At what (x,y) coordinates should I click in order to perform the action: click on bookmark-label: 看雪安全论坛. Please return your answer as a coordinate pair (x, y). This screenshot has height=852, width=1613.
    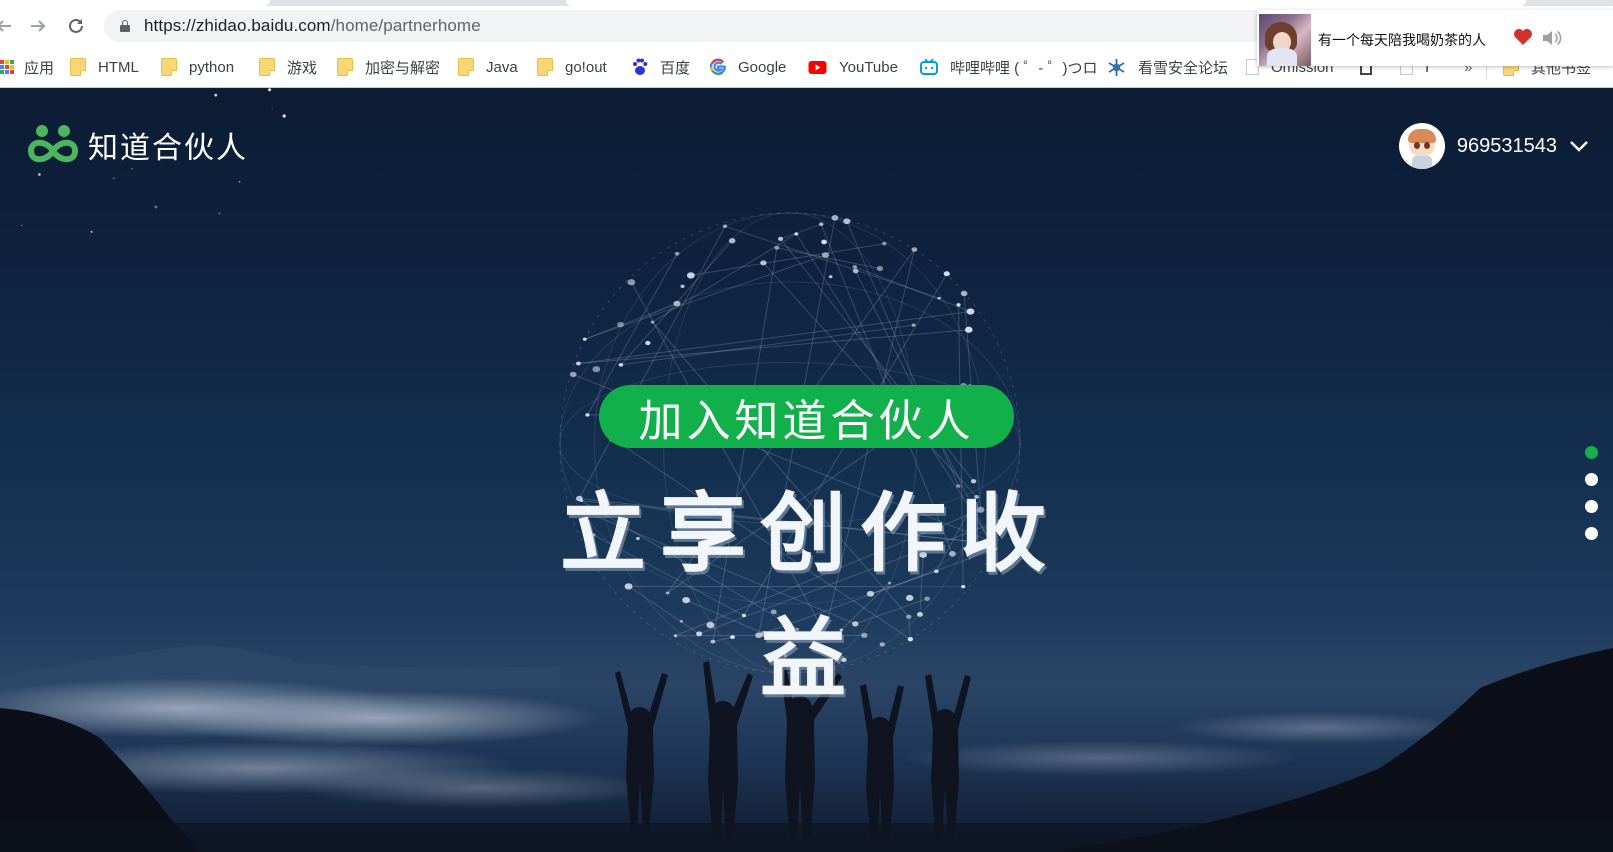
    Looking at the image, I should click on (1183, 68).